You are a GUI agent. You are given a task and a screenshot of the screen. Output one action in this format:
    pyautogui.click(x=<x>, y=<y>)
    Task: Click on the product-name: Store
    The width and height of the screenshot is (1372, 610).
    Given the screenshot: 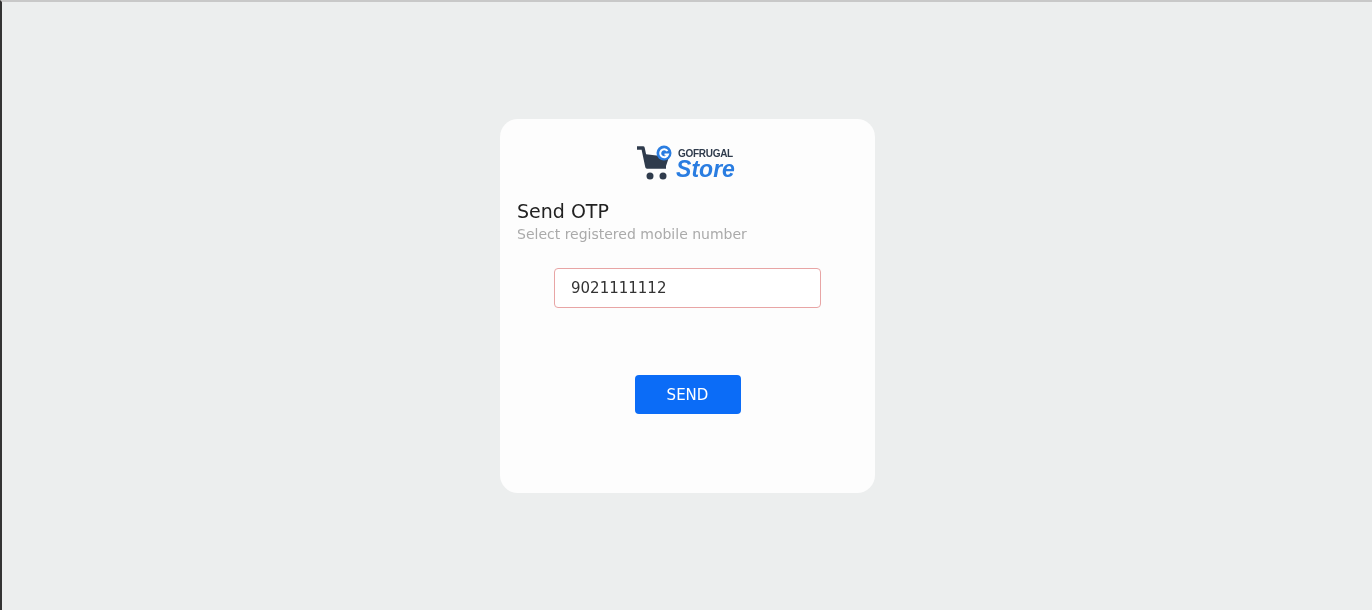 What is the action you would take?
    pyautogui.click(x=705, y=169)
    